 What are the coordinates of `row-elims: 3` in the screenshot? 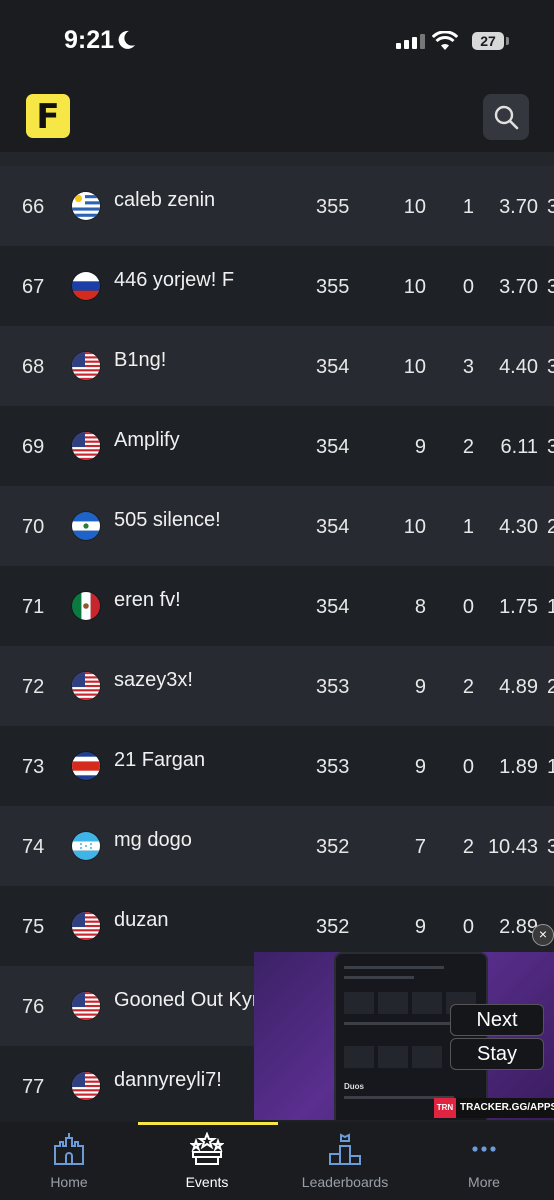 It's located at (468, 367).